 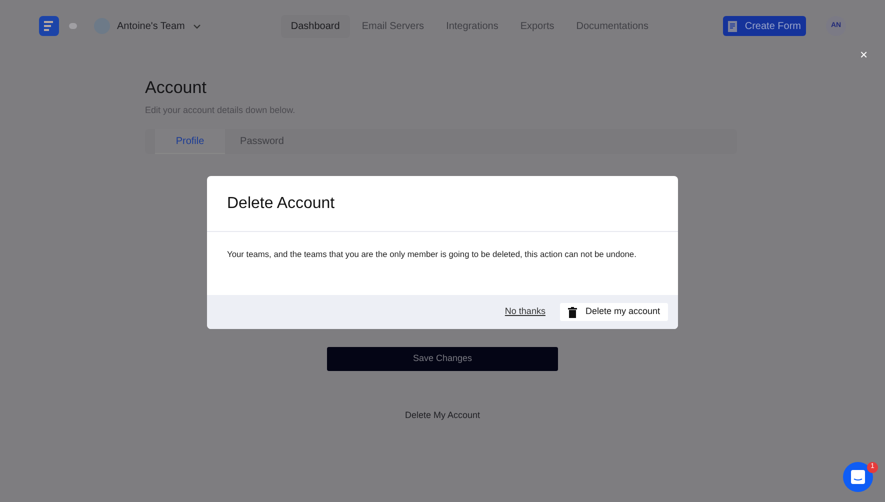 What do you see at coordinates (190, 141) in the screenshot?
I see `account-tab: Profile` at bounding box center [190, 141].